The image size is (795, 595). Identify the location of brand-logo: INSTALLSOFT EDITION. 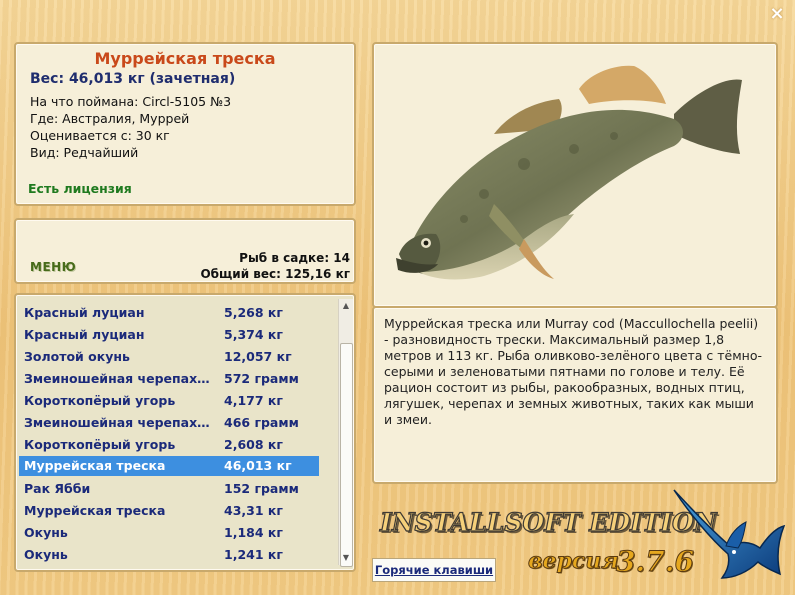
(548, 522).